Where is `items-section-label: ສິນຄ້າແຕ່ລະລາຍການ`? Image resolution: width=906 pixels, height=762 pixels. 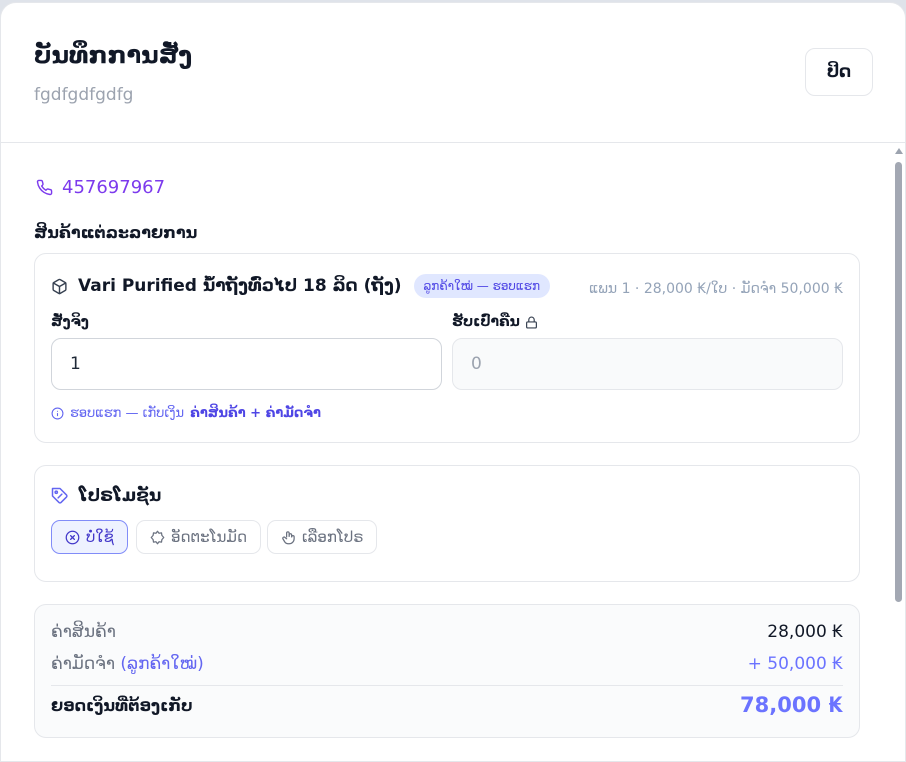 items-section-label: ສິນຄ້າແຕ່ລະລາຍການ is located at coordinates (116, 232).